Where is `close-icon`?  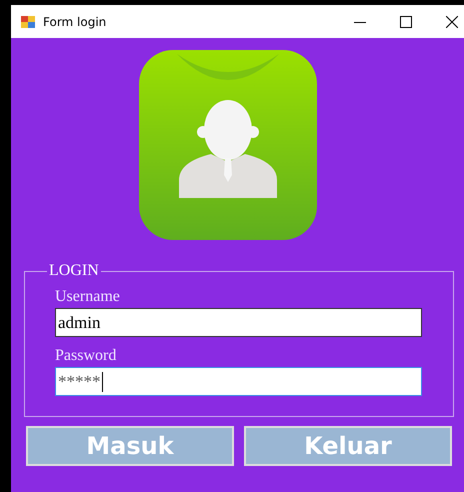 close-icon is located at coordinates (452, 22).